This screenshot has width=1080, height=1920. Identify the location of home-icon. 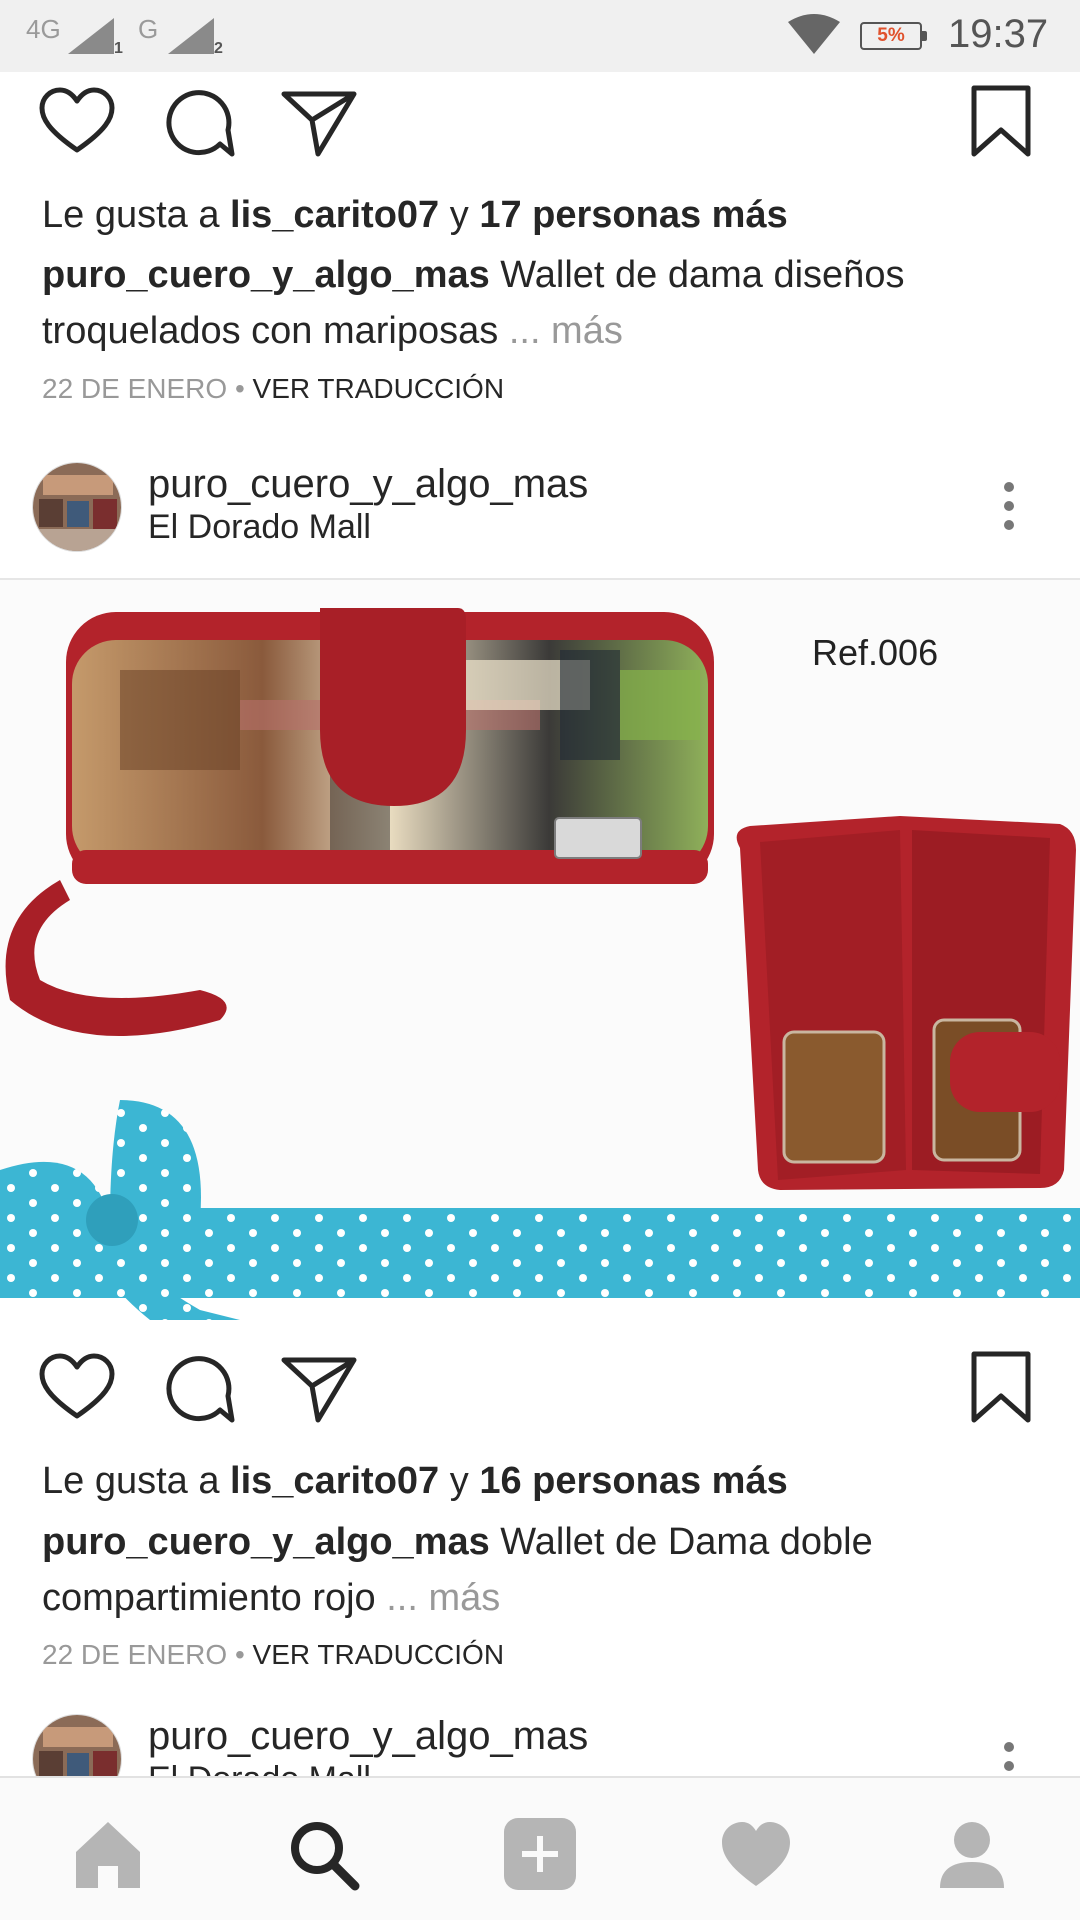
(108, 1854).